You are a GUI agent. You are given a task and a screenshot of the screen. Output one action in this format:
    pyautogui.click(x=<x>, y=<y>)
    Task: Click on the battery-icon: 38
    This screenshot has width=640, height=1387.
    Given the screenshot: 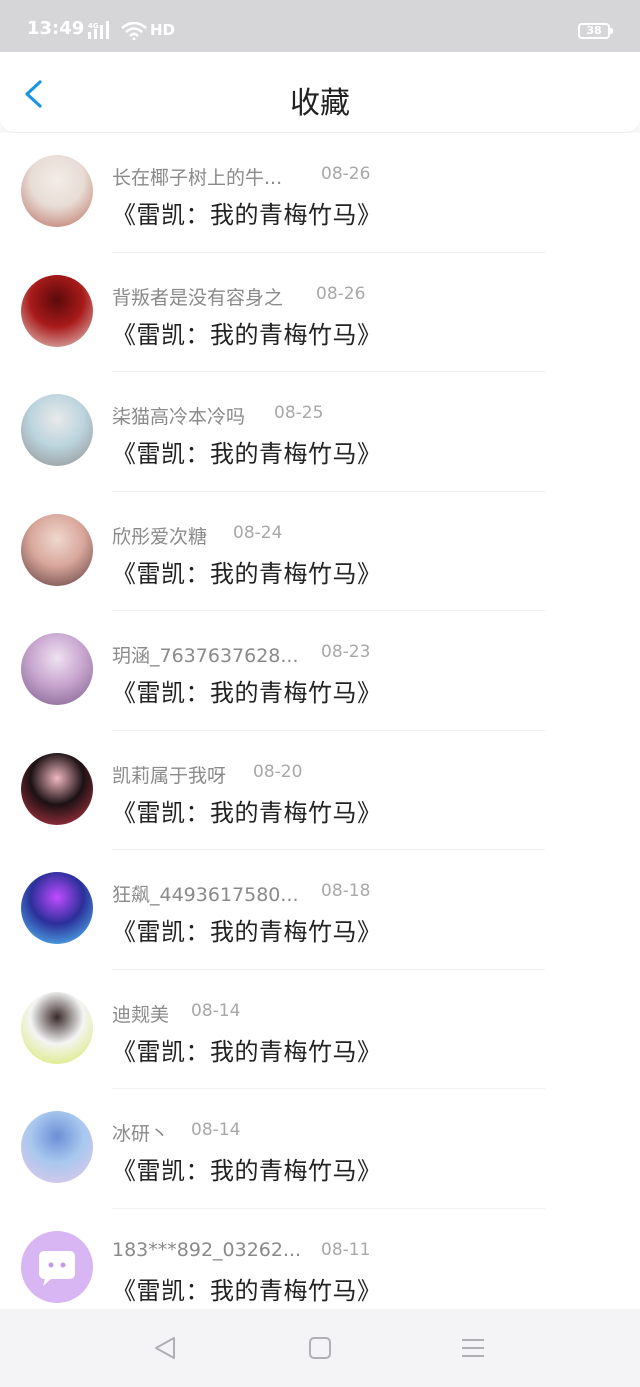 What is the action you would take?
    pyautogui.click(x=595, y=31)
    